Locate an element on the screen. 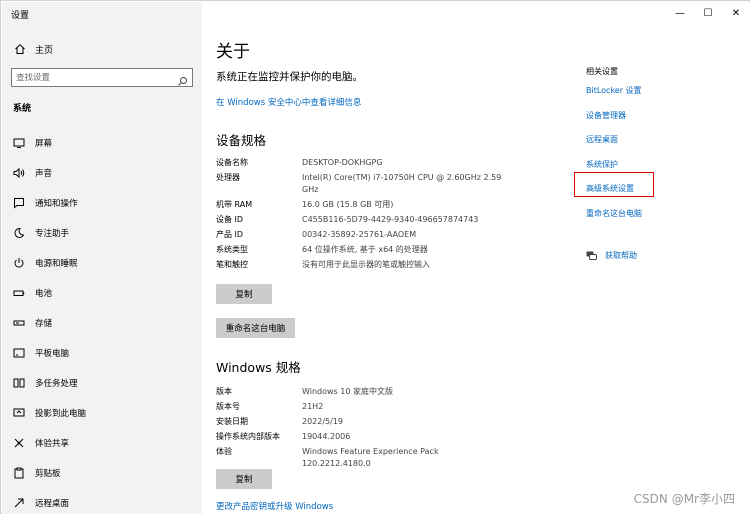 Image resolution: width=750 pixels, height=514 pixels. spec-key: 版本 is located at coordinates (224, 391).